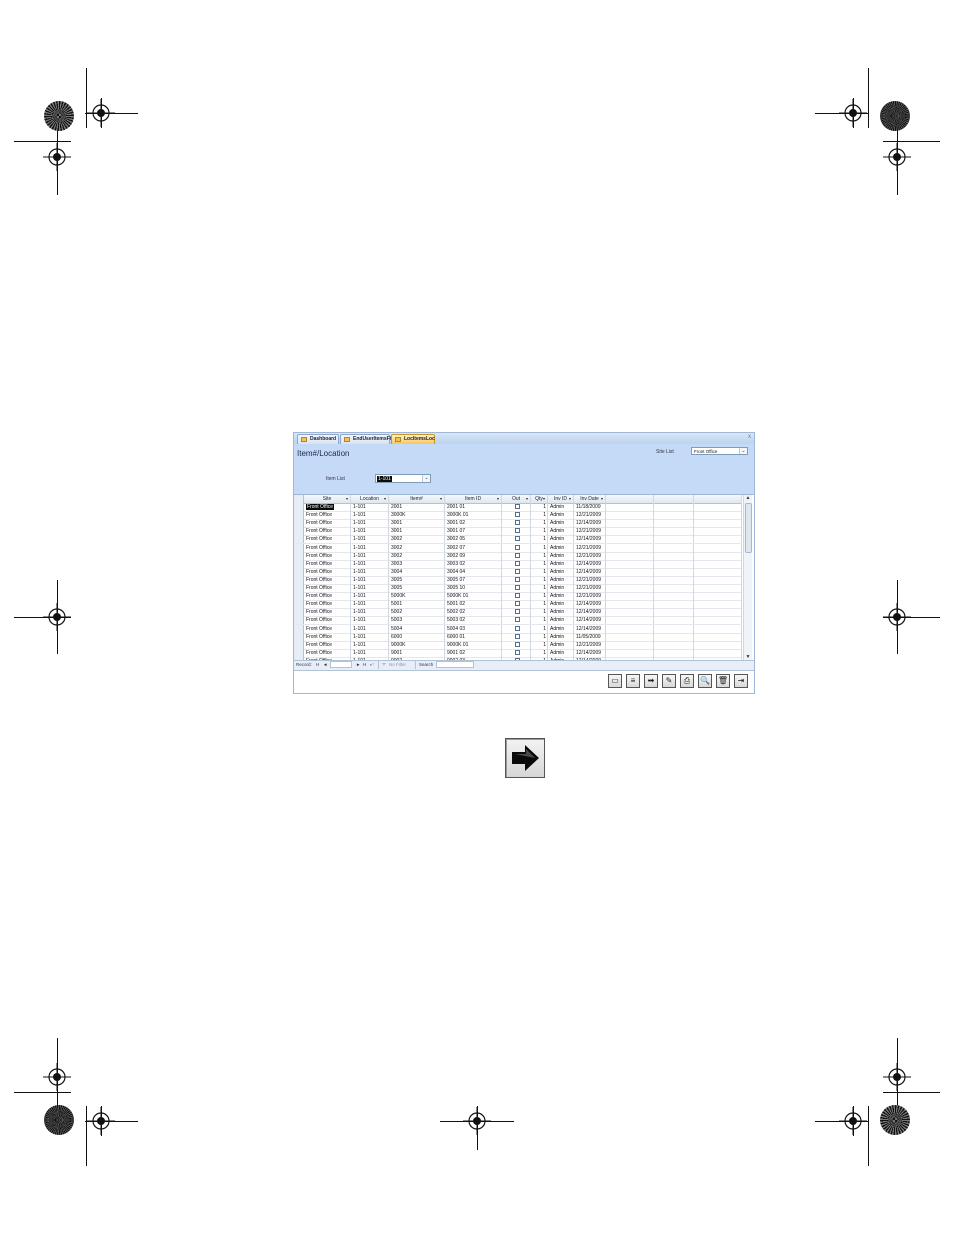 The image size is (954, 1235). What do you see at coordinates (669, 681) in the screenshot?
I see `edit-form-button: ✎` at bounding box center [669, 681].